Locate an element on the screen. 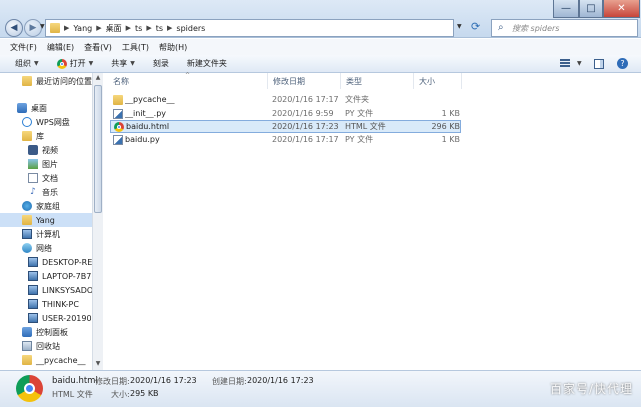  chevron-down-icon: ▼ is located at coordinates (36, 63).